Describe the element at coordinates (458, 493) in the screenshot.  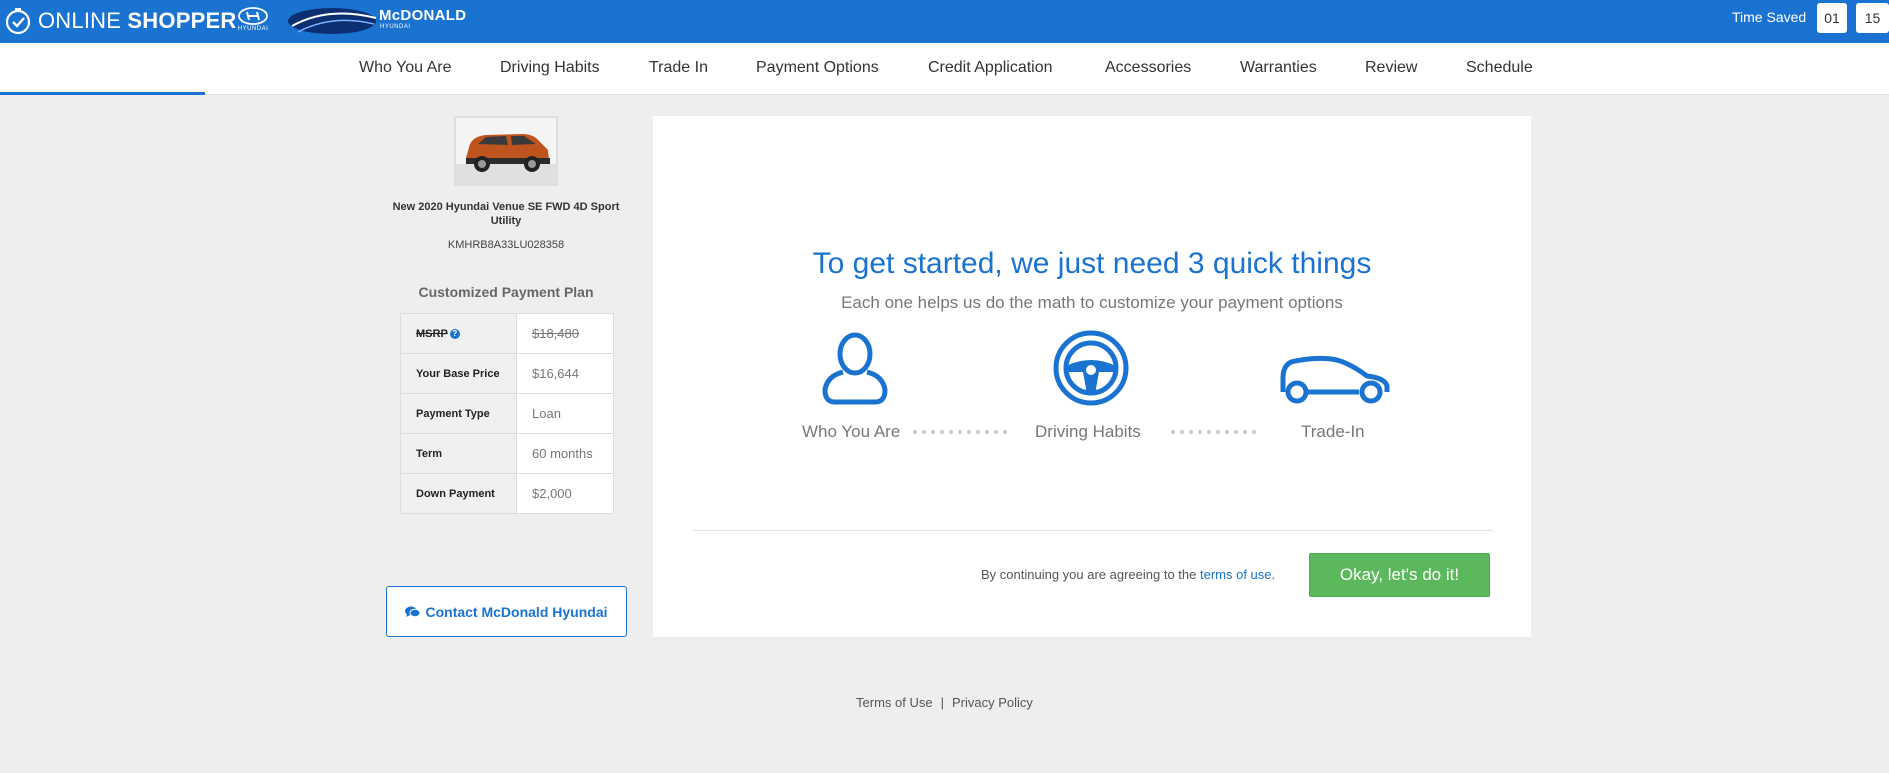
I see `down-payment-label: Down Payment` at that location.